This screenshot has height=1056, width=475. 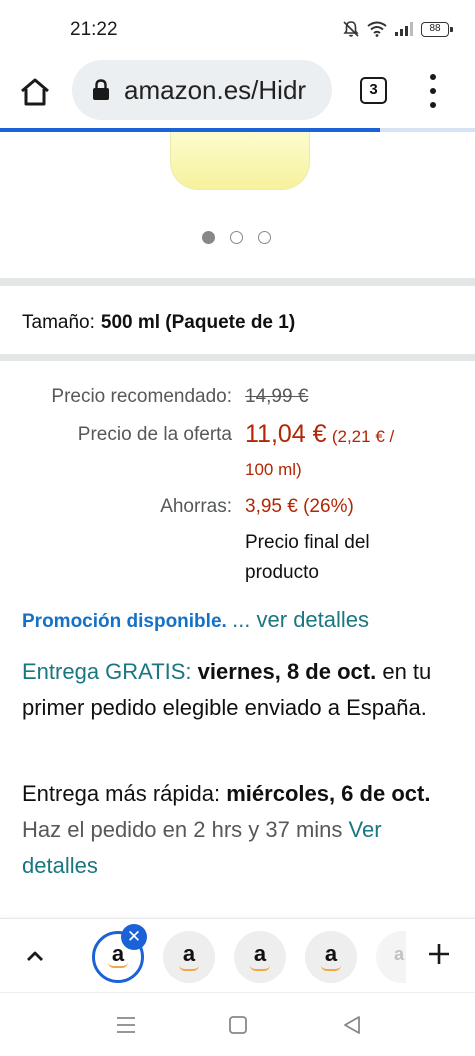 What do you see at coordinates (391, 957) in the screenshot?
I see `tab-thumbnail-partial: a` at bounding box center [391, 957].